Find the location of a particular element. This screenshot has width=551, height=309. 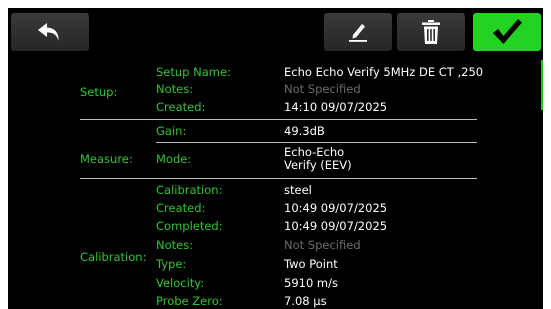

delete-button is located at coordinates (431, 32).